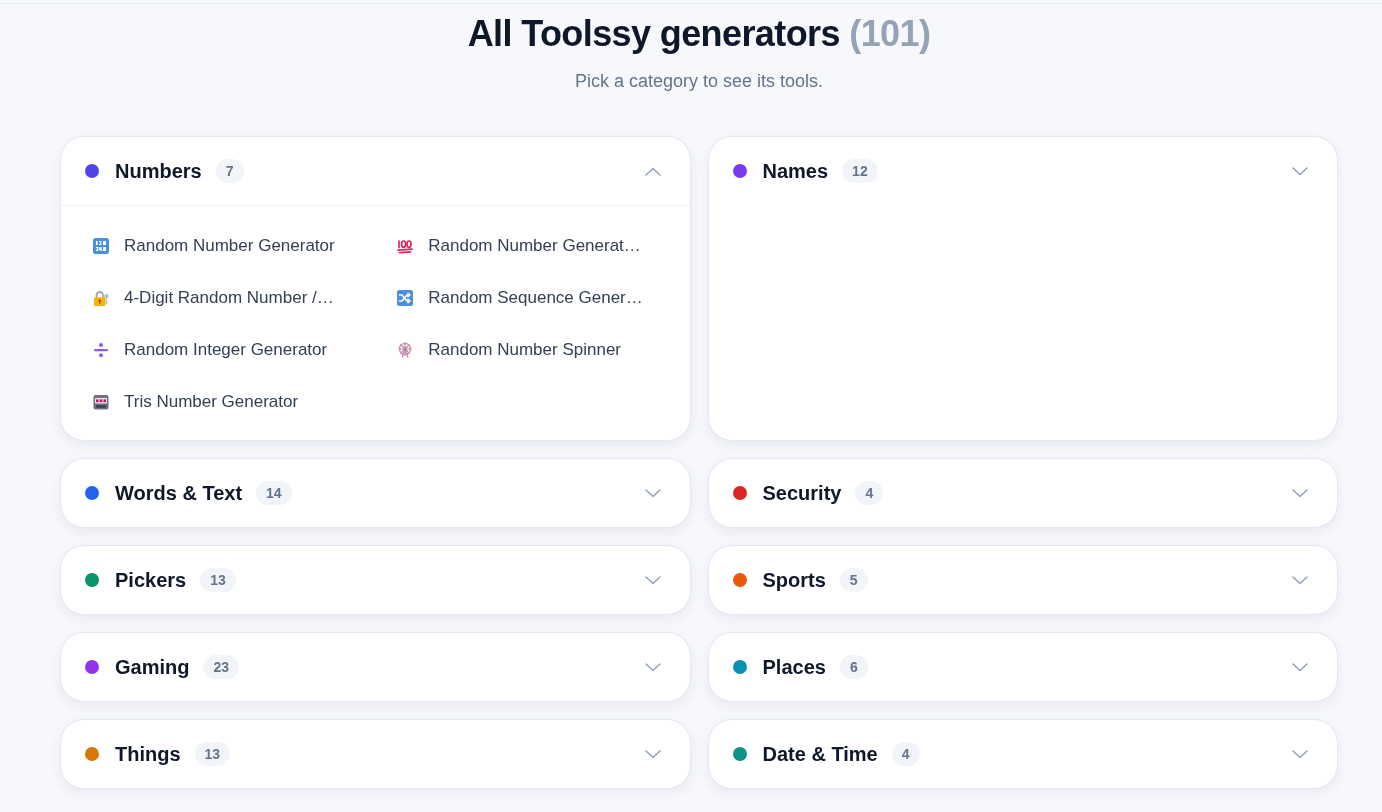 The image size is (1382, 812). I want to click on tool-link: Random Integer Generator, so click(225, 350).